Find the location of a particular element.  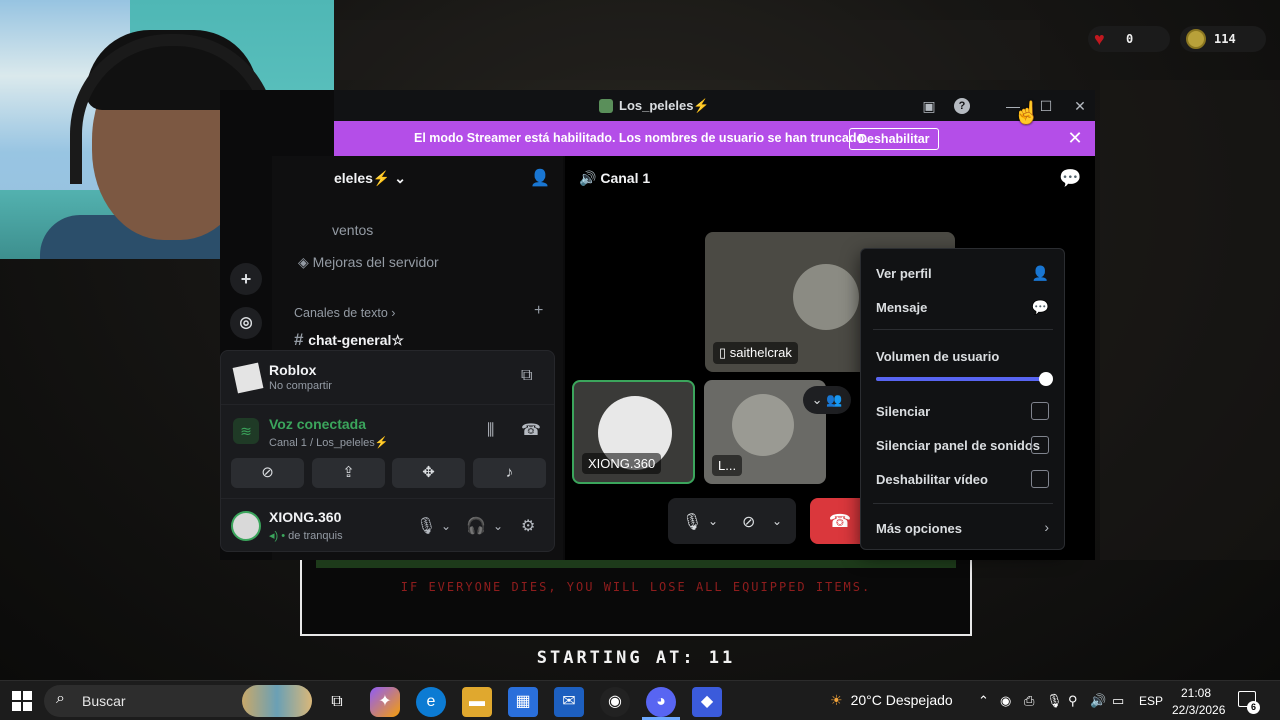

start-button is located at coordinates (22, 701).